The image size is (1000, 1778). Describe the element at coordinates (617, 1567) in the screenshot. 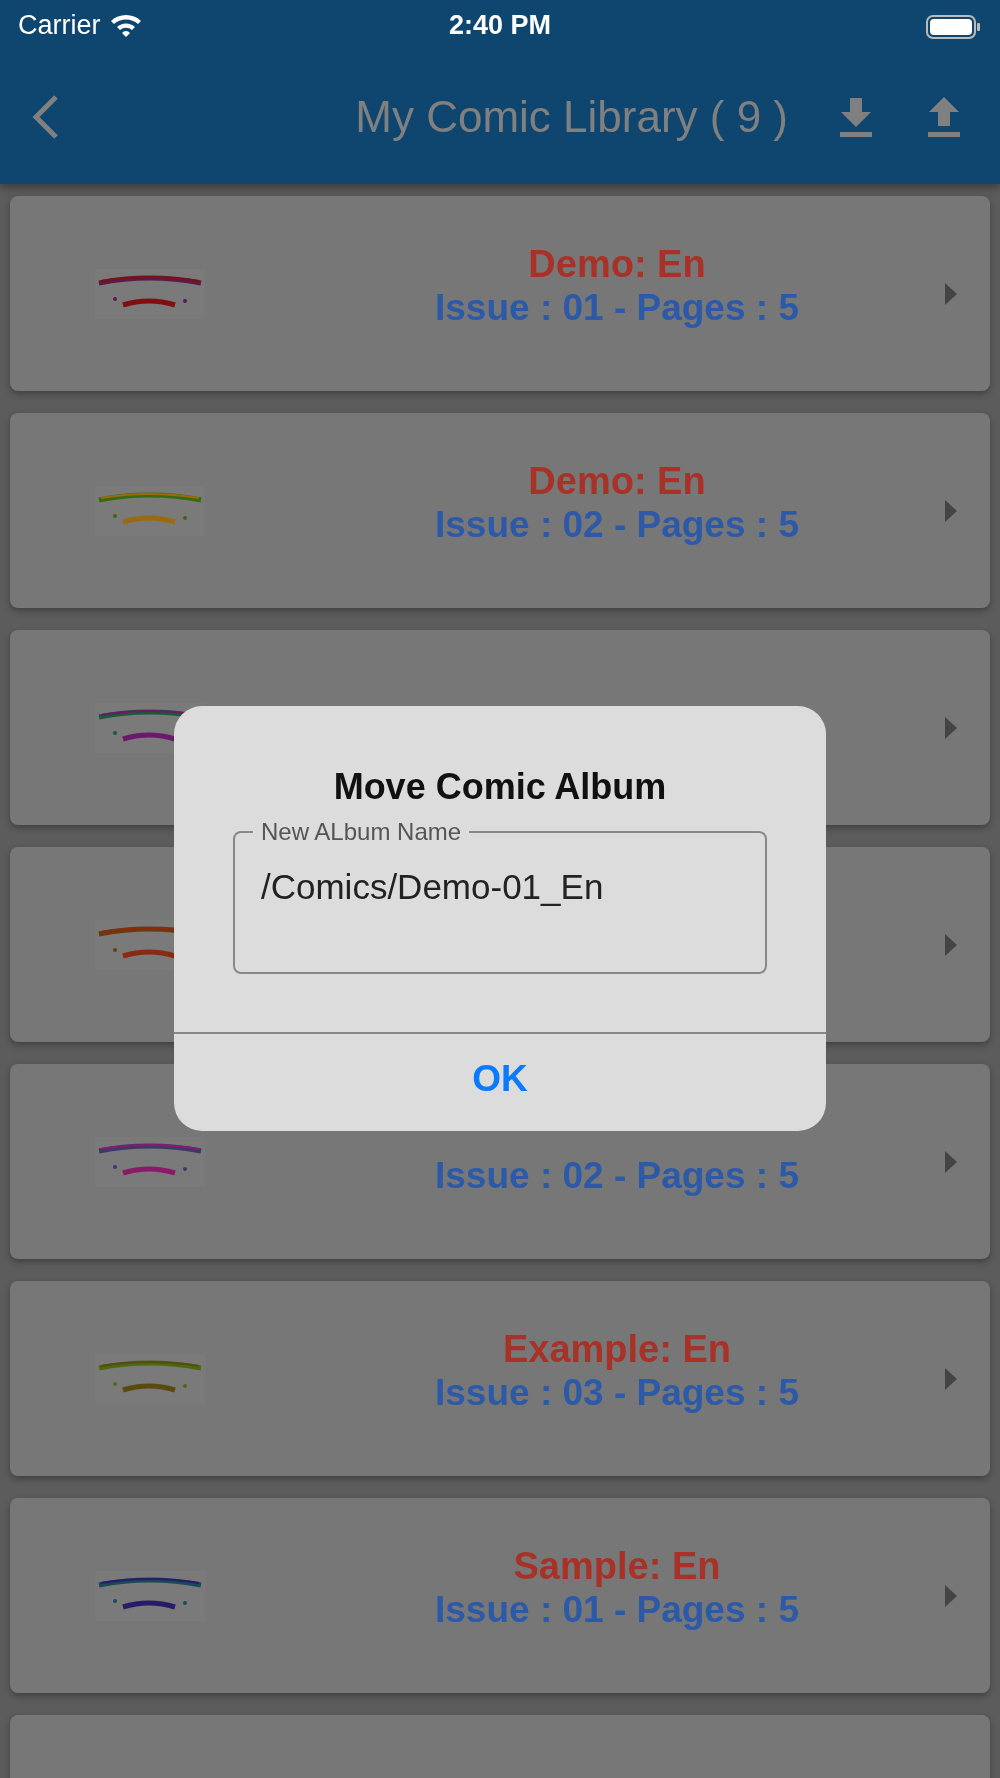

I see `album-title: Sample: En` at that location.